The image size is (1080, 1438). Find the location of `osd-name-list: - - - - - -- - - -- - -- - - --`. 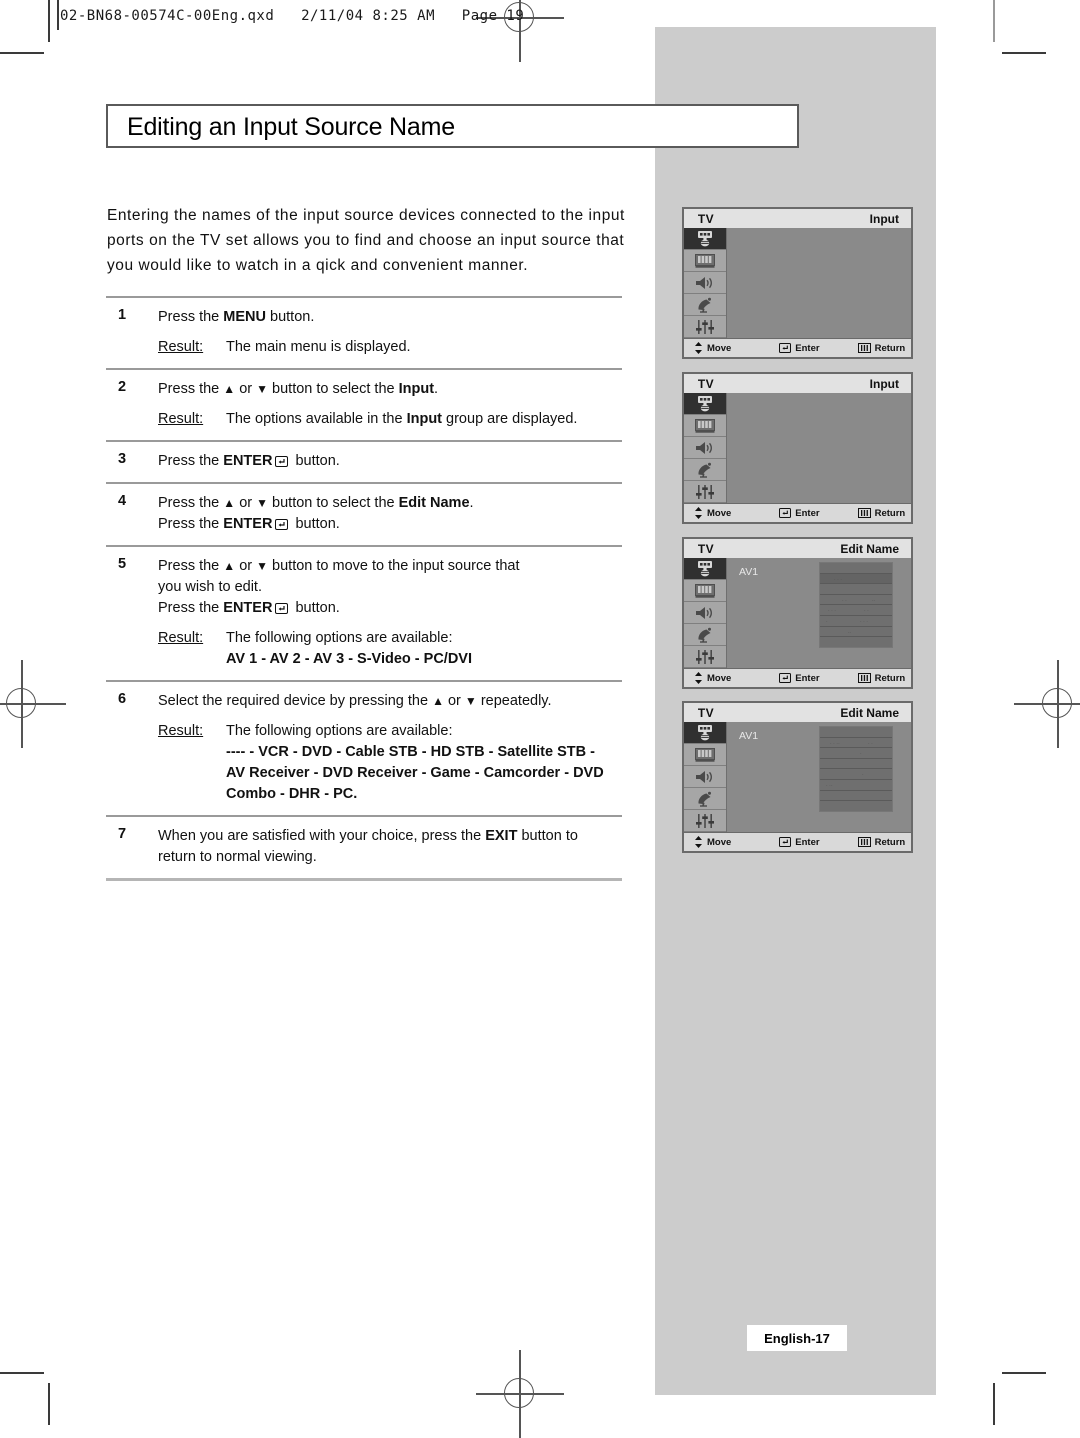

osd-name-list: - - - - - -- - - -- - -- - - -- is located at coordinates (856, 605).